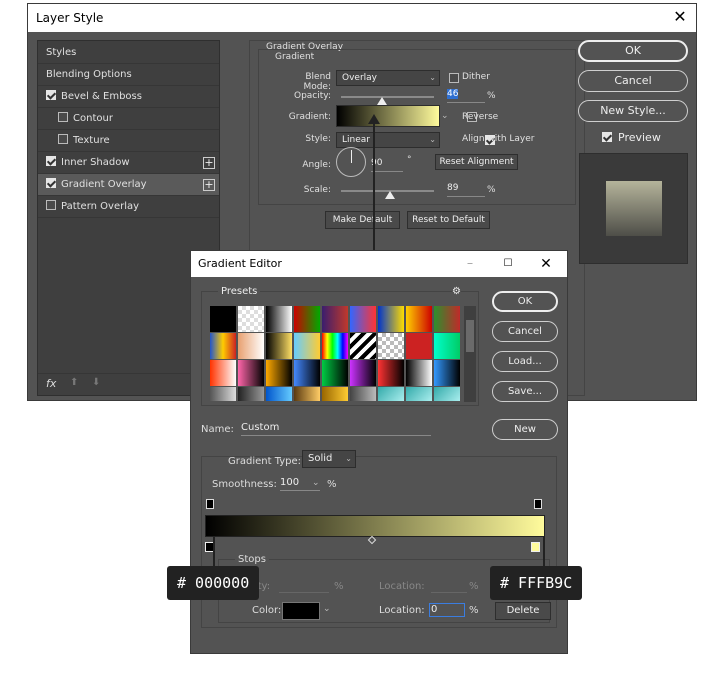  Describe the element at coordinates (304, 586) in the screenshot. I see `stop-opacity-input` at that location.